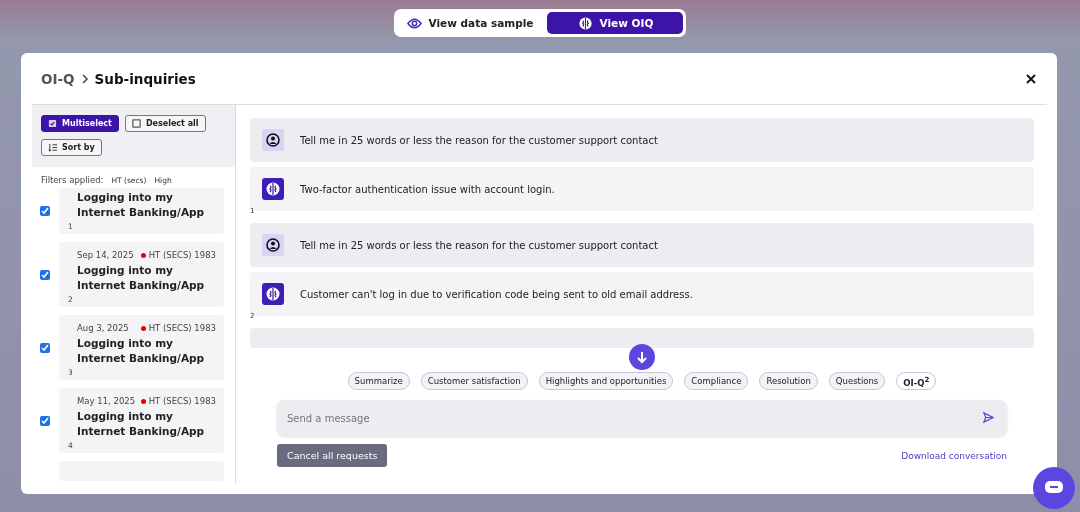  Describe the element at coordinates (72, 180) in the screenshot. I see `filters-label: Filters applied:` at that location.